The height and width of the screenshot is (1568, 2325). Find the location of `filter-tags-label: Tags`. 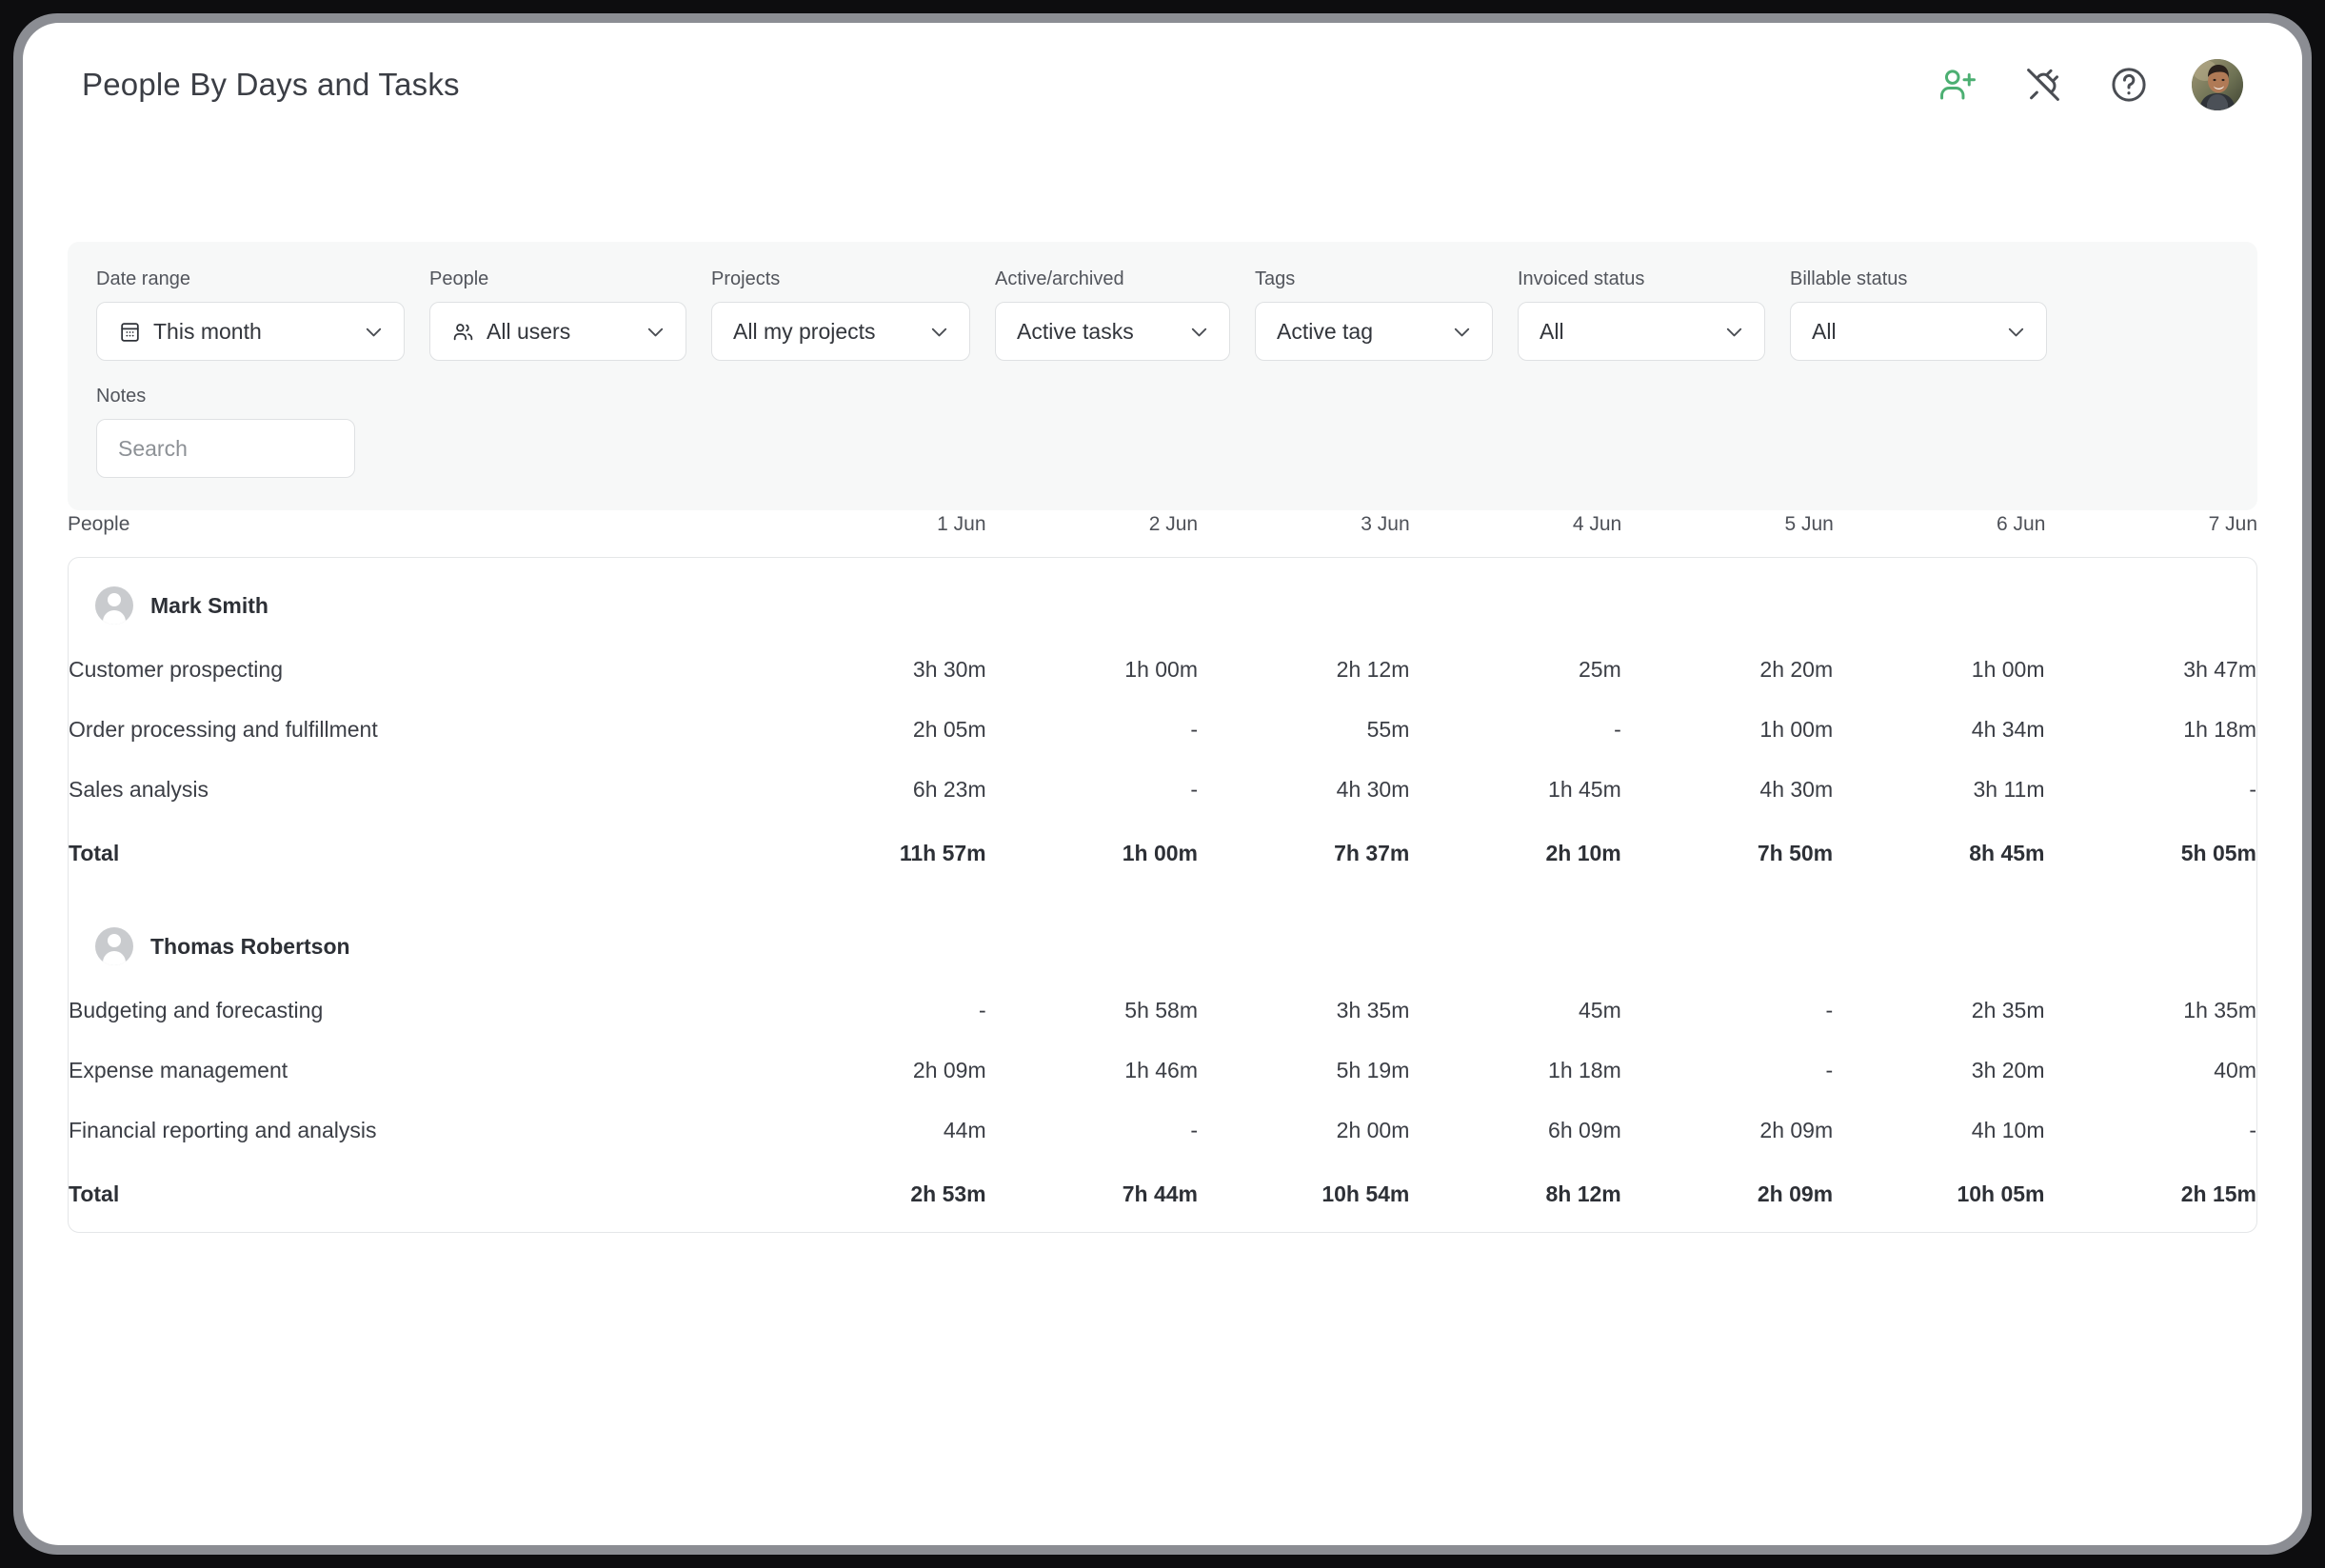

filter-tags-label: Tags is located at coordinates (1275, 278).